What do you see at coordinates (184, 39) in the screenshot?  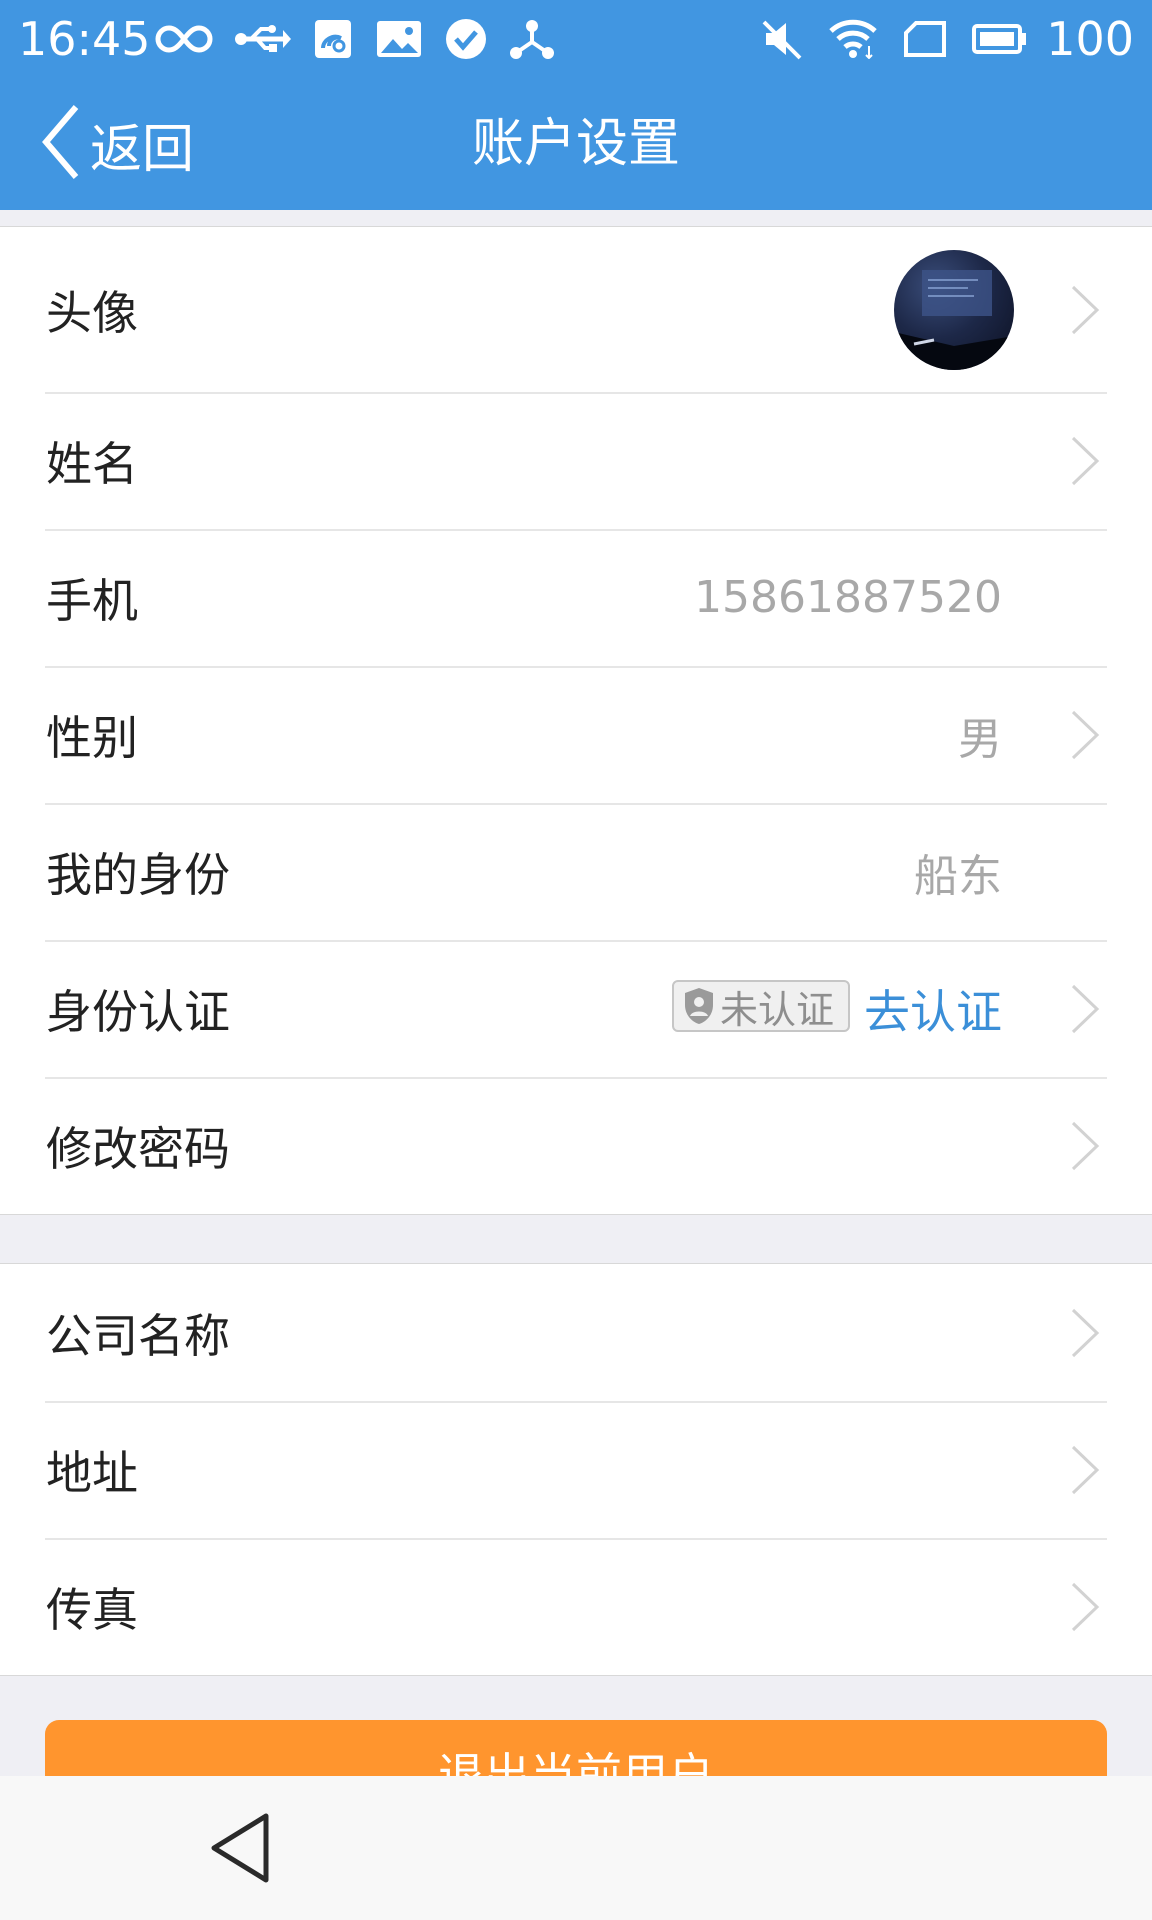 I see `infinity-icon` at bounding box center [184, 39].